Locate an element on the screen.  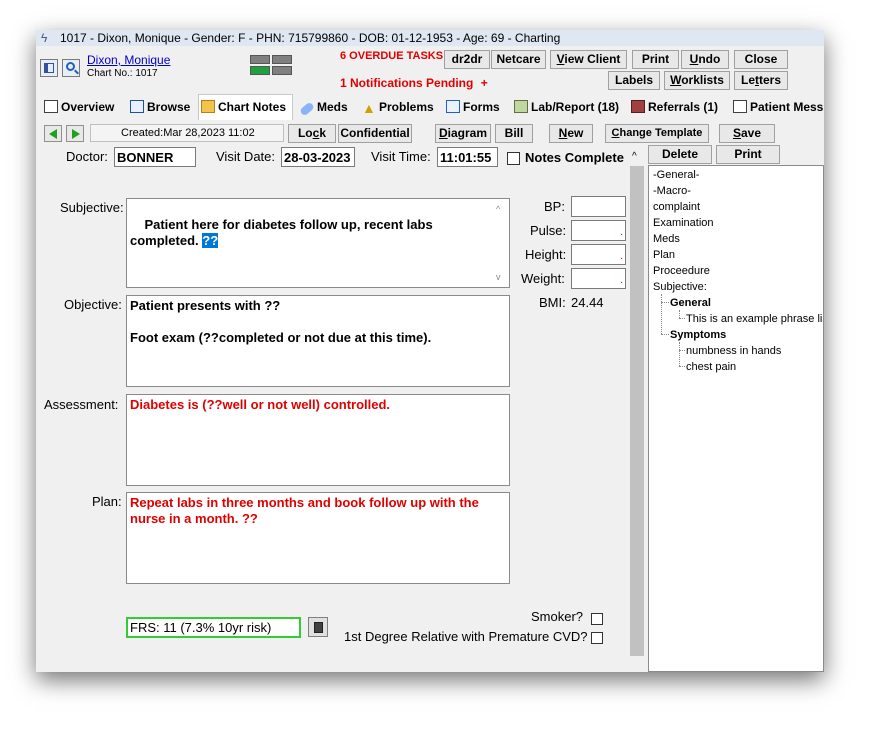
patient-name-link: Dixon, Monique is located at coordinates (128, 60).